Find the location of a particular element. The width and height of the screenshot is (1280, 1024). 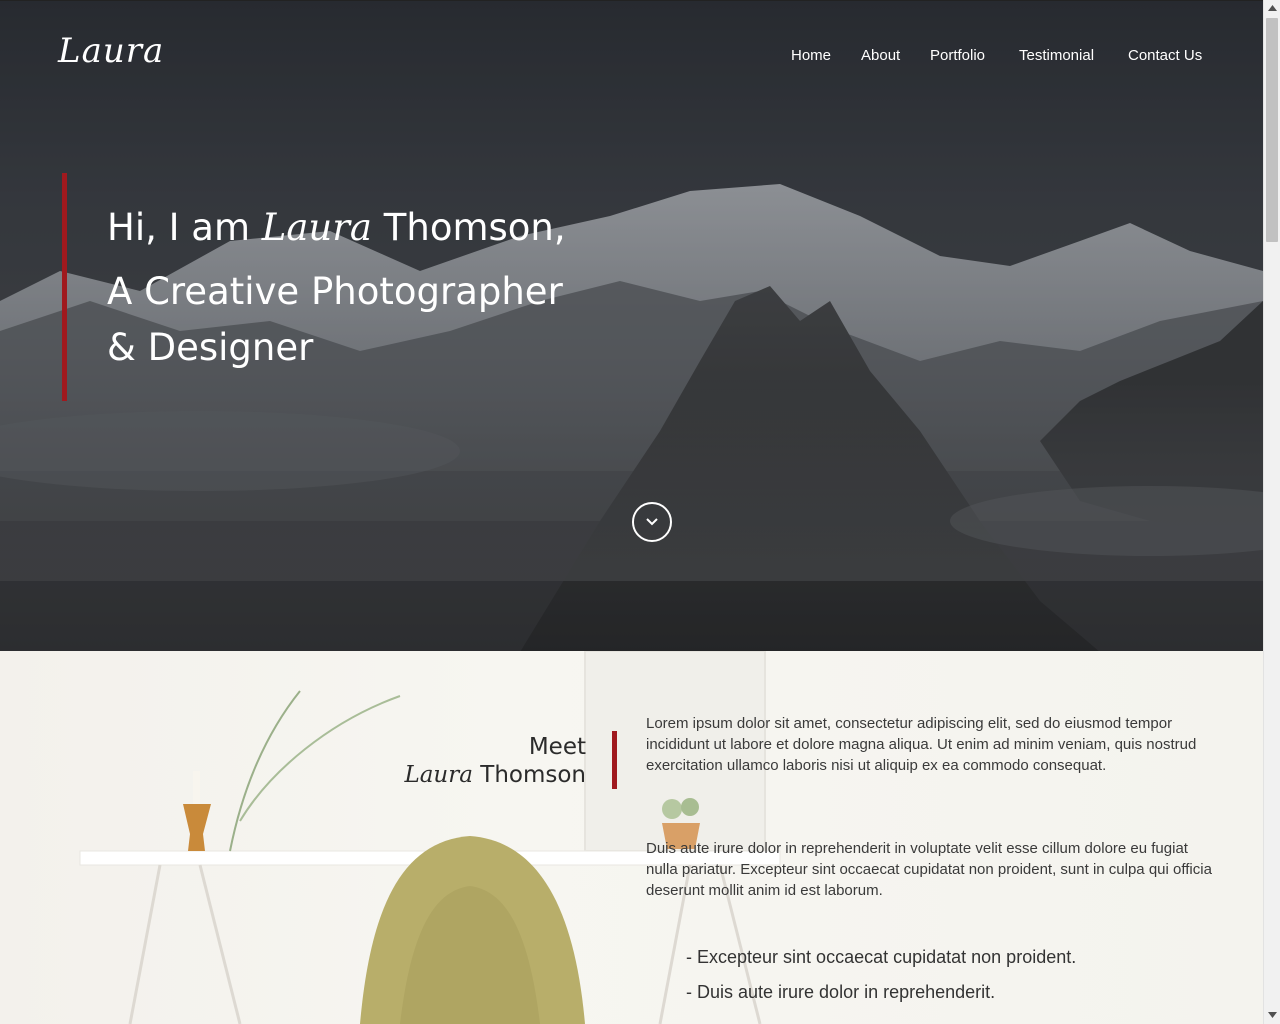

hero-accent-bar is located at coordinates (64, 287).